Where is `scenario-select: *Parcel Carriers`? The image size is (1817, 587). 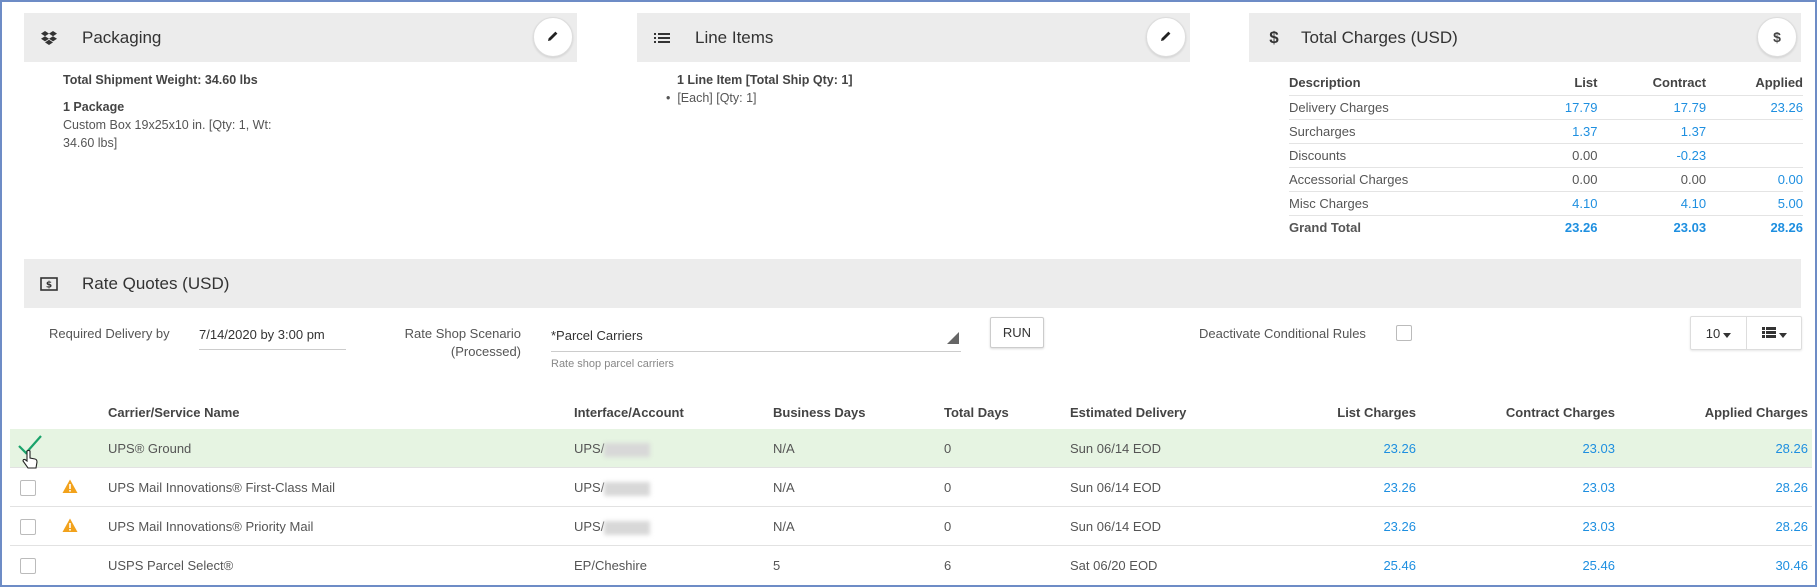 scenario-select: *Parcel Carriers is located at coordinates (756, 340).